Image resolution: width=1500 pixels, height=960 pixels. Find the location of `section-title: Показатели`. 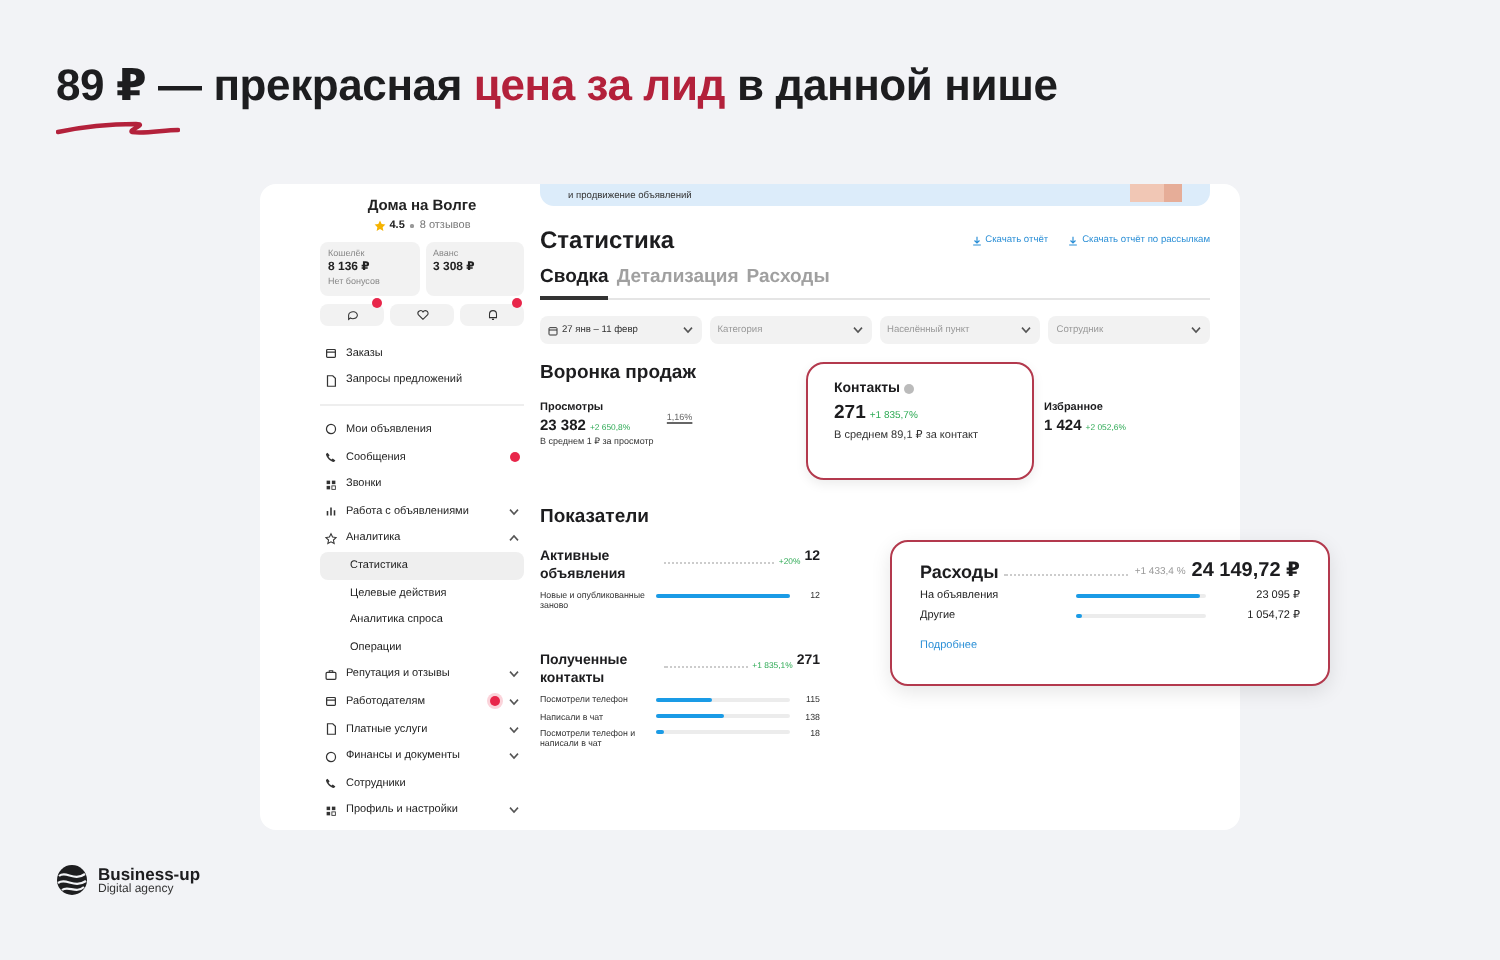

section-title: Показатели is located at coordinates (595, 517).